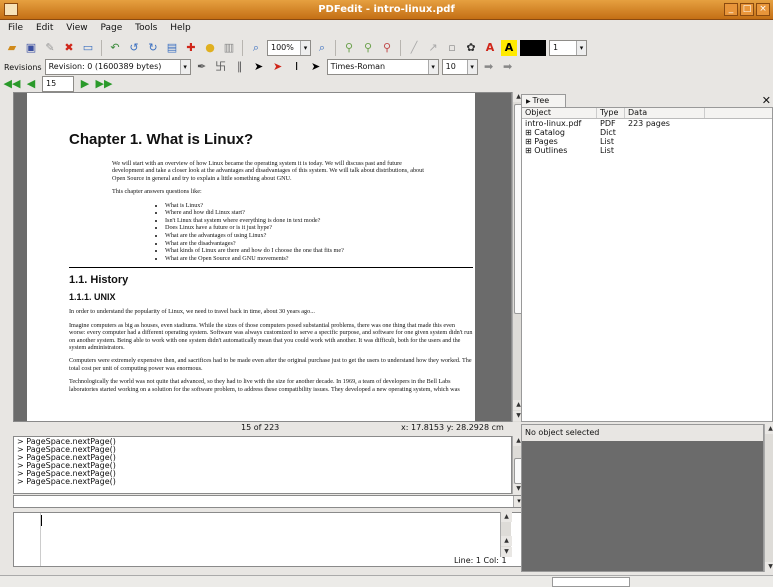 The width and height of the screenshot is (773, 587). What do you see at coordinates (66, 481) in the screenshot?
I see `console-line: > PageSpace.nextPage()` at bounding box center [66, 481].